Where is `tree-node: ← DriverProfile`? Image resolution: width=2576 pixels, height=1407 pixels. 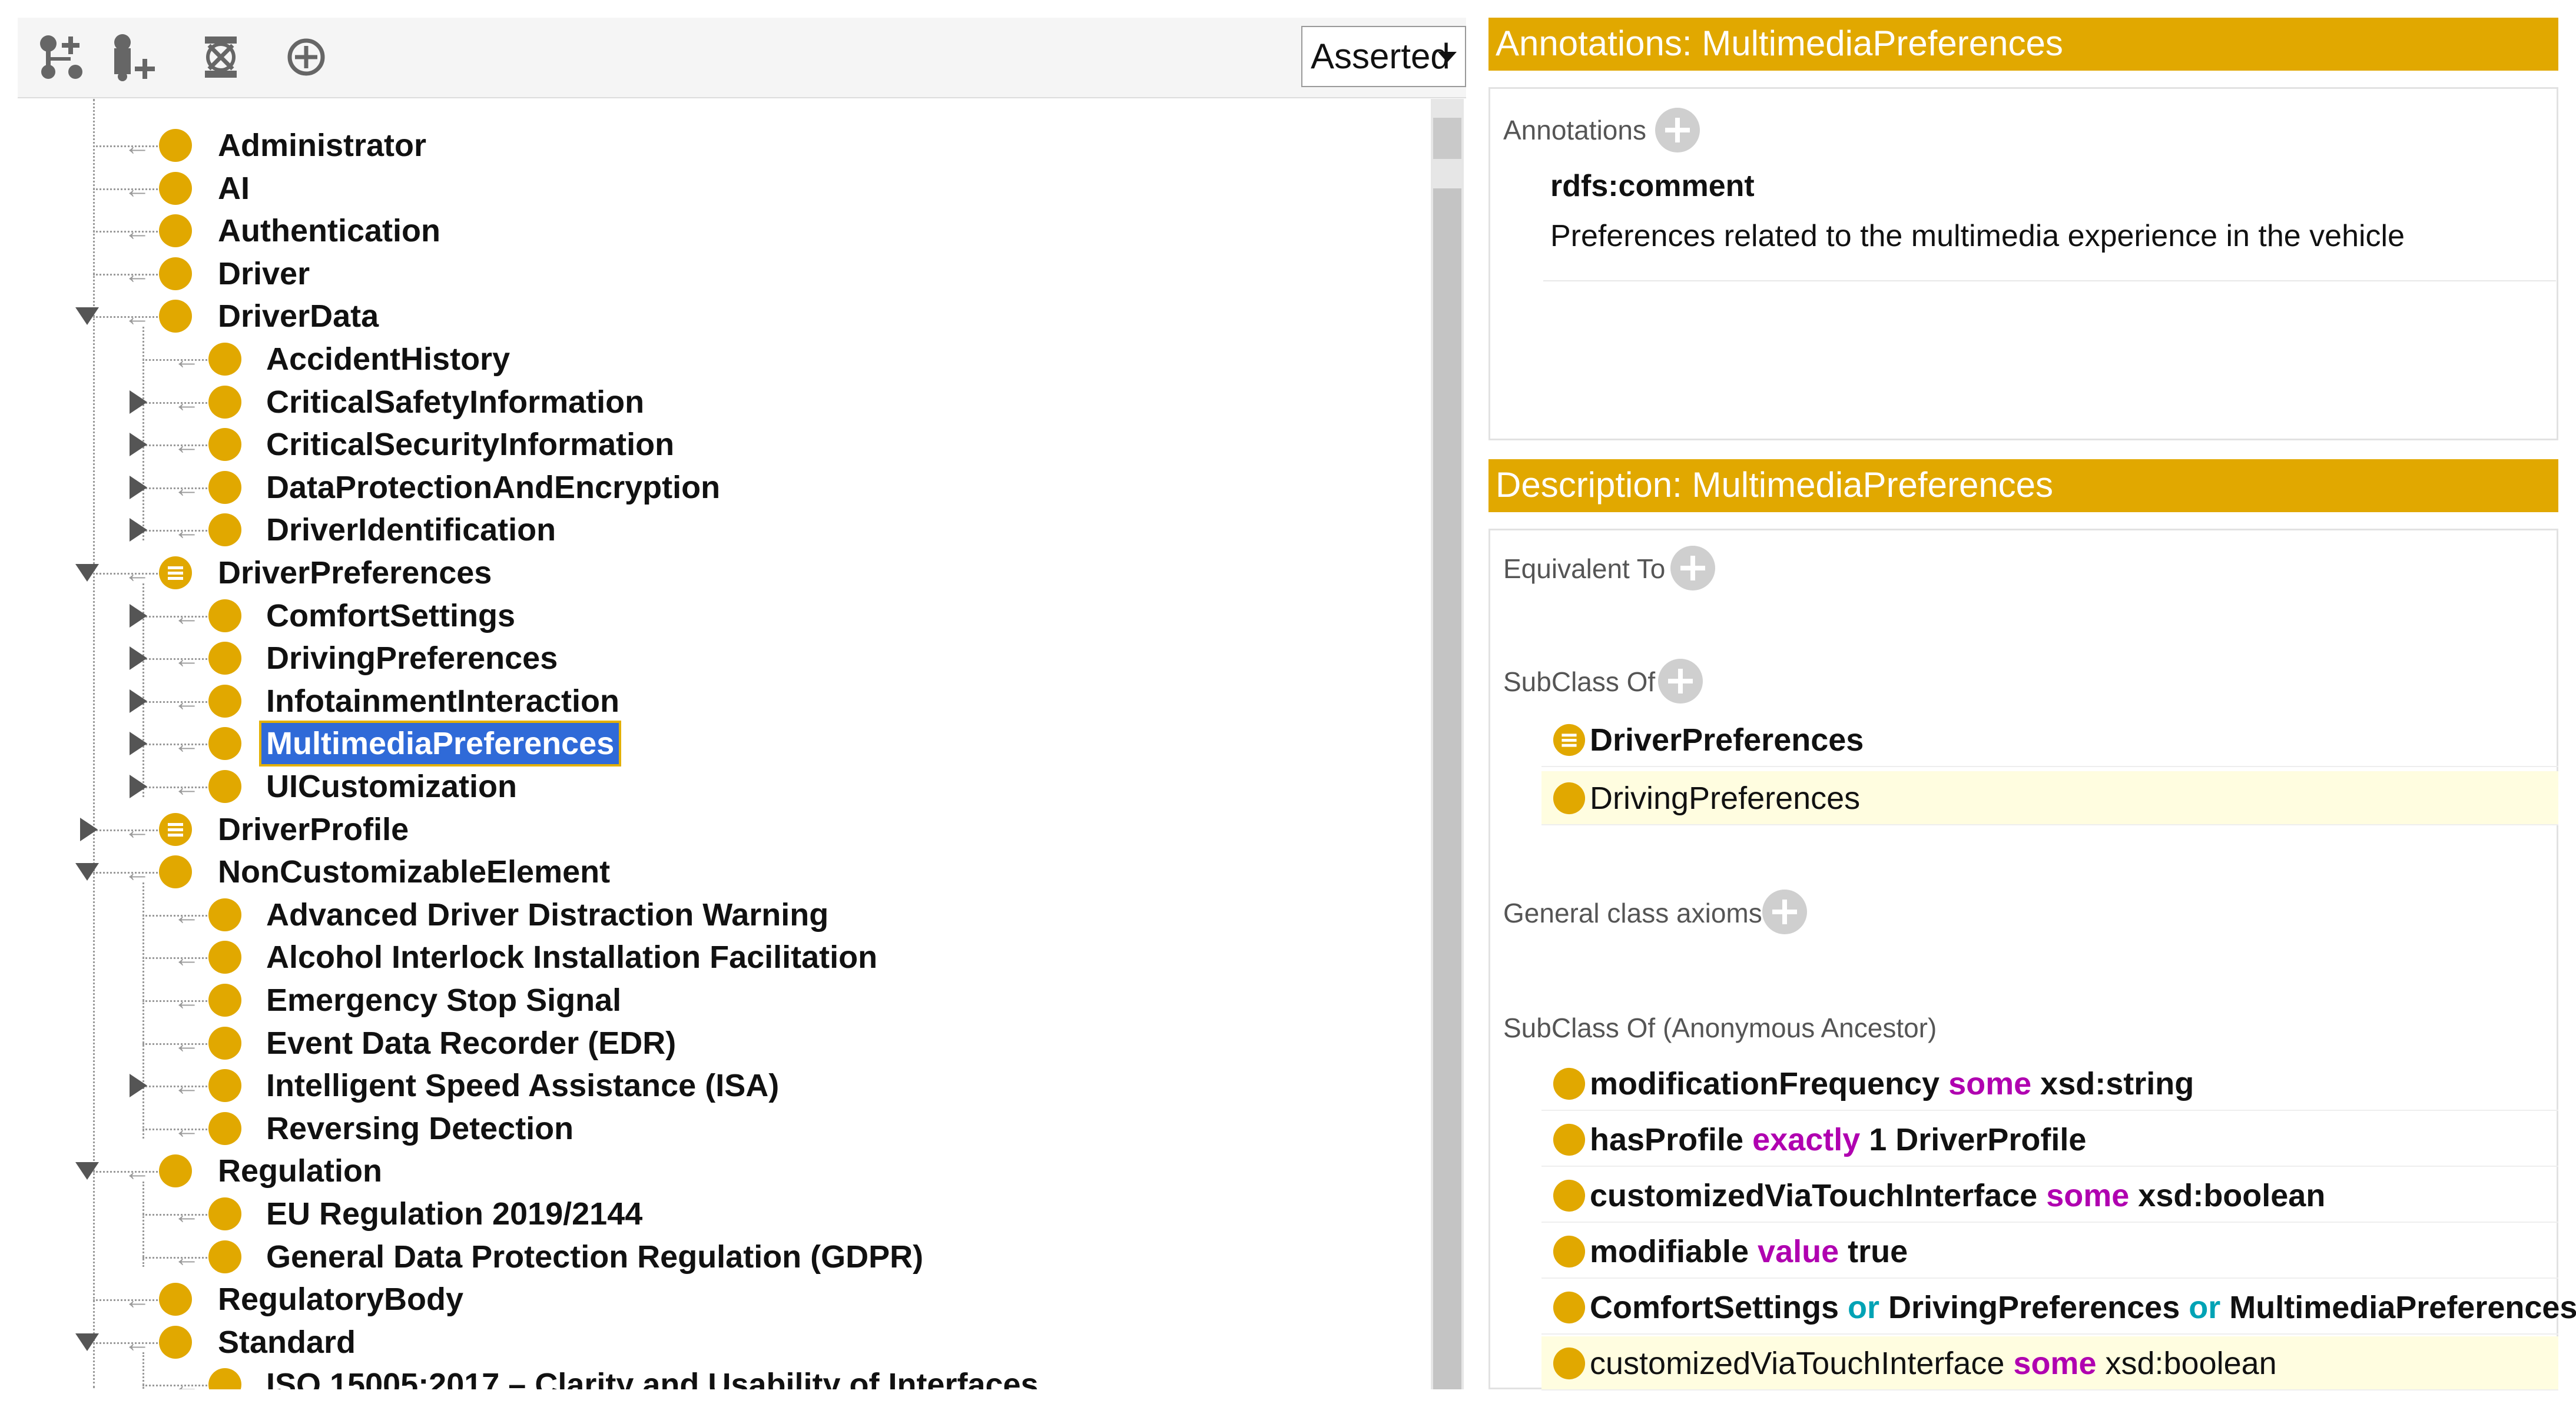 tree-node: ← DriverProfile is located at coordinates (718, 829).